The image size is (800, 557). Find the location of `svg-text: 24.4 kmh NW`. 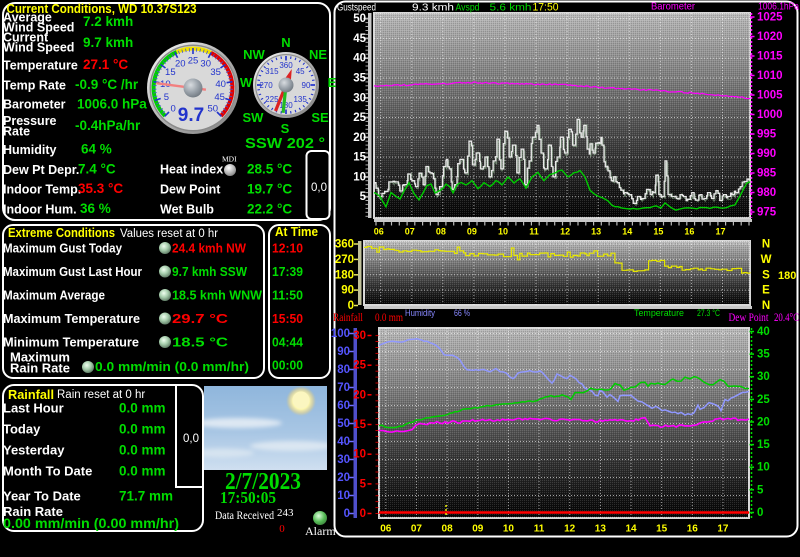

svg-text: 24.4 kmh NW is located at coordinates (209, 248).